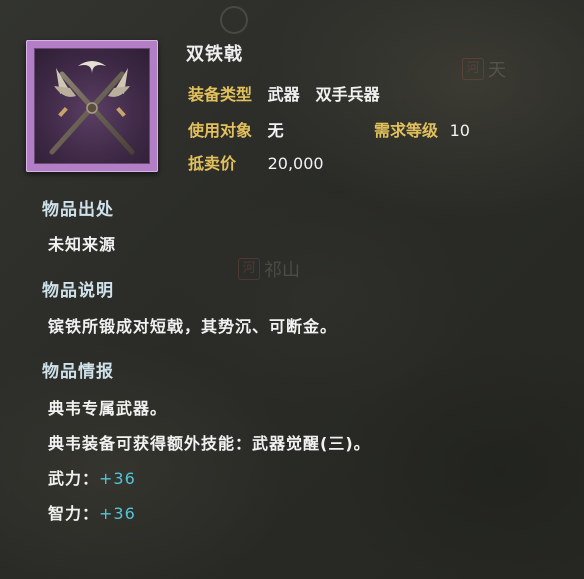 The image size is (584, 579). I want to click on item-name: 双铁戟, so click(214, 54).